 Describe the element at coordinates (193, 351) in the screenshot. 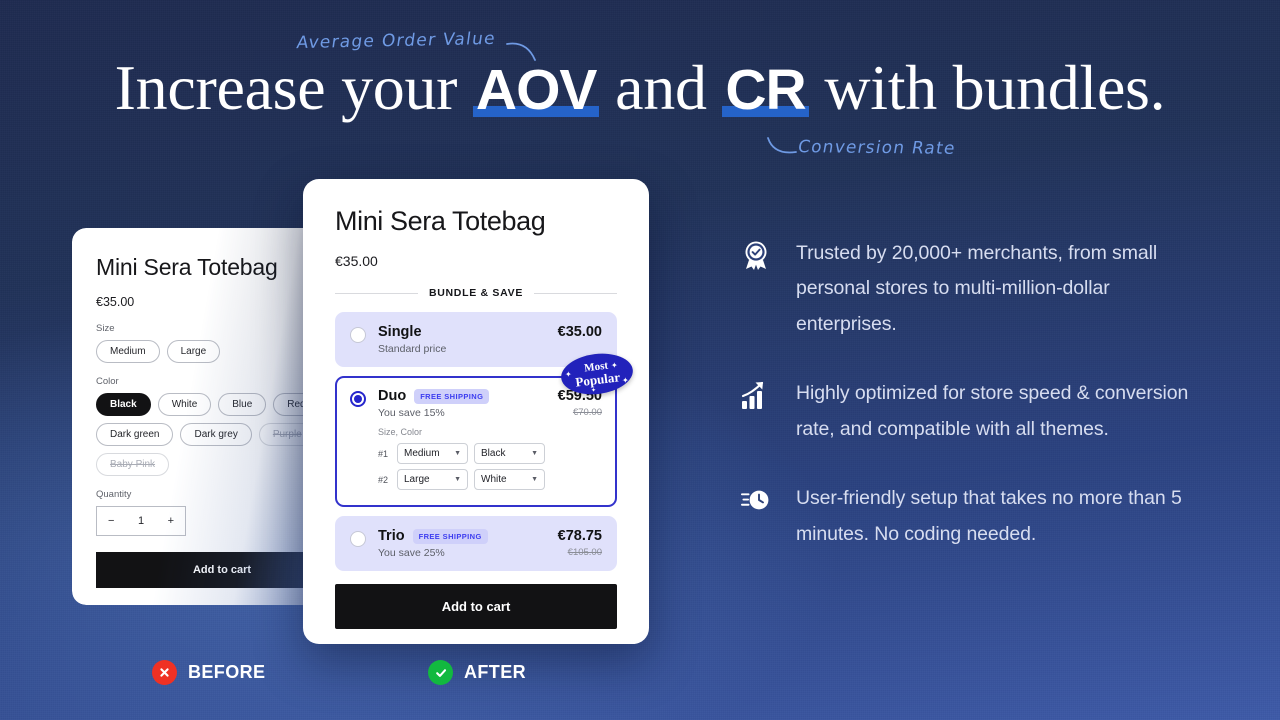

I see `size-option-chip: Large` at that location.